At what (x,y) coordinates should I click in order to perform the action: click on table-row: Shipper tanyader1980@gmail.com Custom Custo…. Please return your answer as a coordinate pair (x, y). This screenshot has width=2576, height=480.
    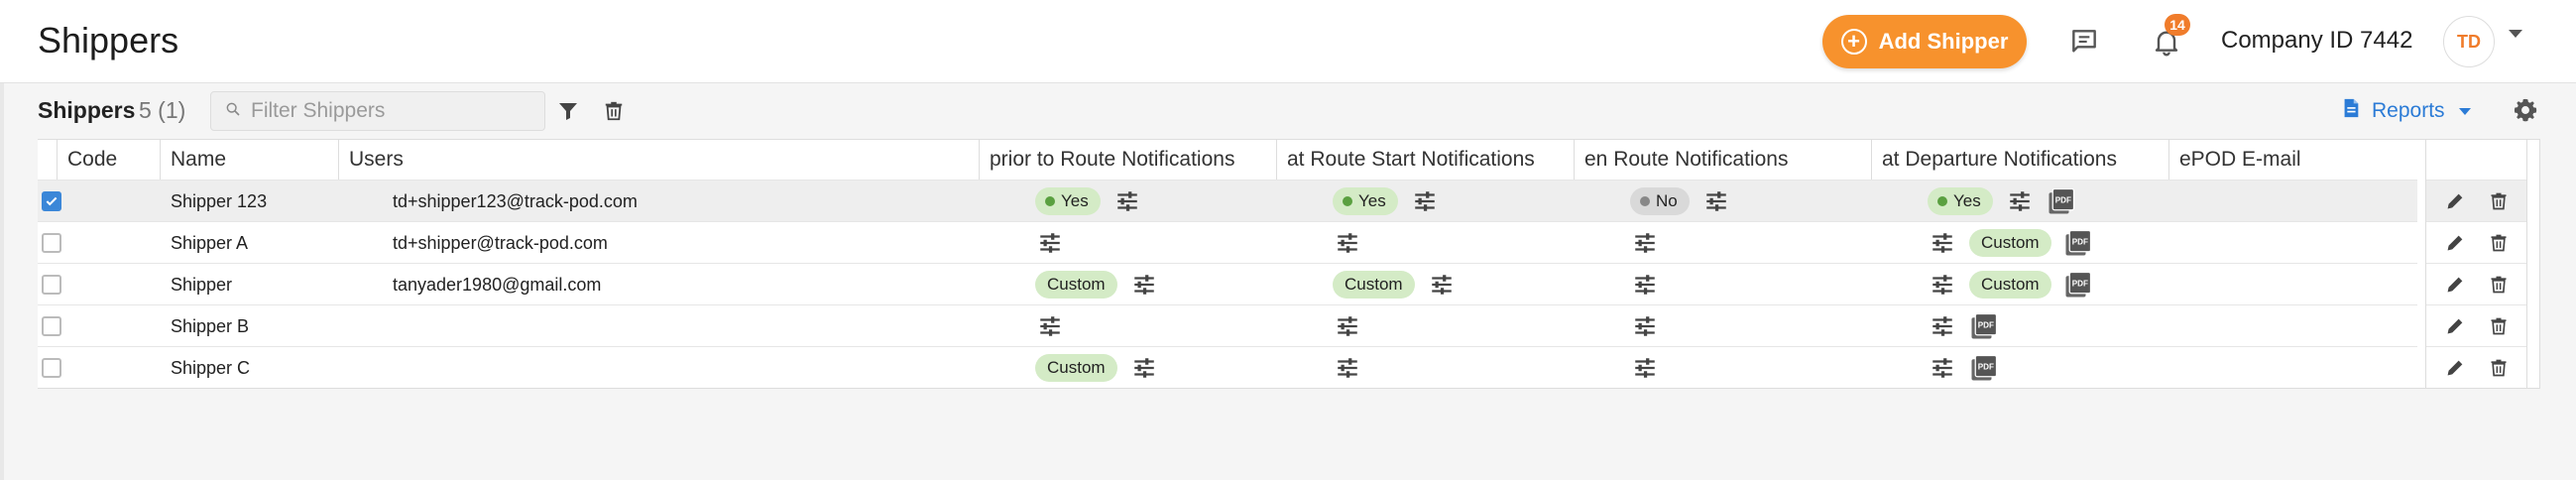
    Looking at the image, I should click on (1227, 283).